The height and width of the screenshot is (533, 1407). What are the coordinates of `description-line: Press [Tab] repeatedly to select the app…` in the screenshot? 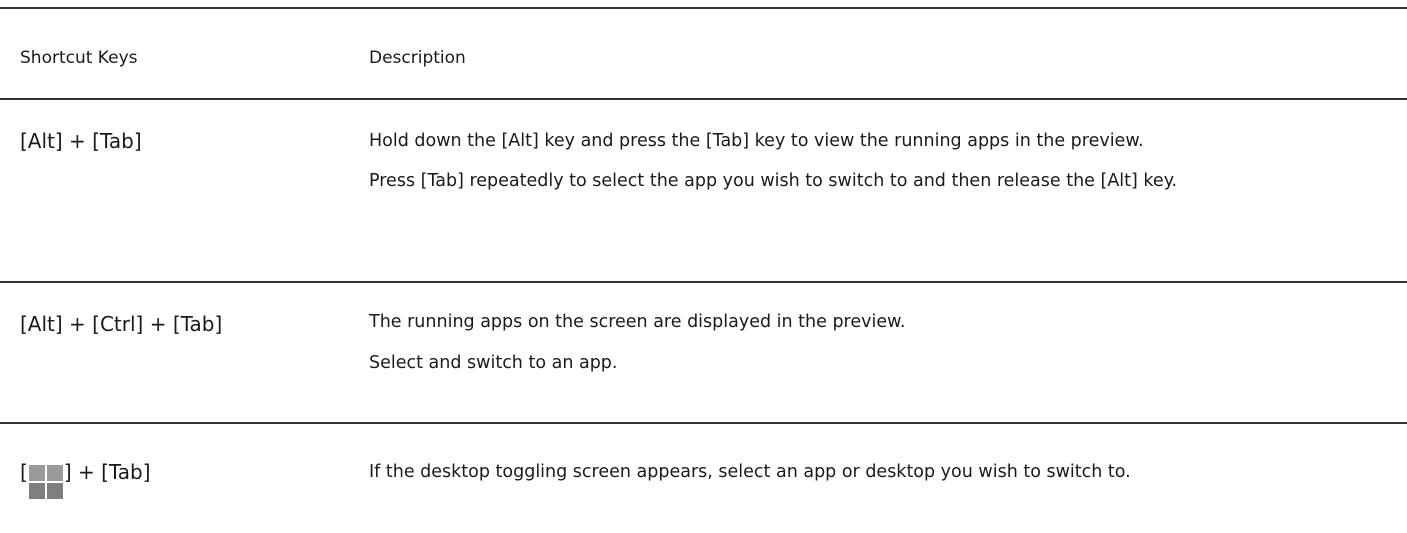 It's located at (773, 181).